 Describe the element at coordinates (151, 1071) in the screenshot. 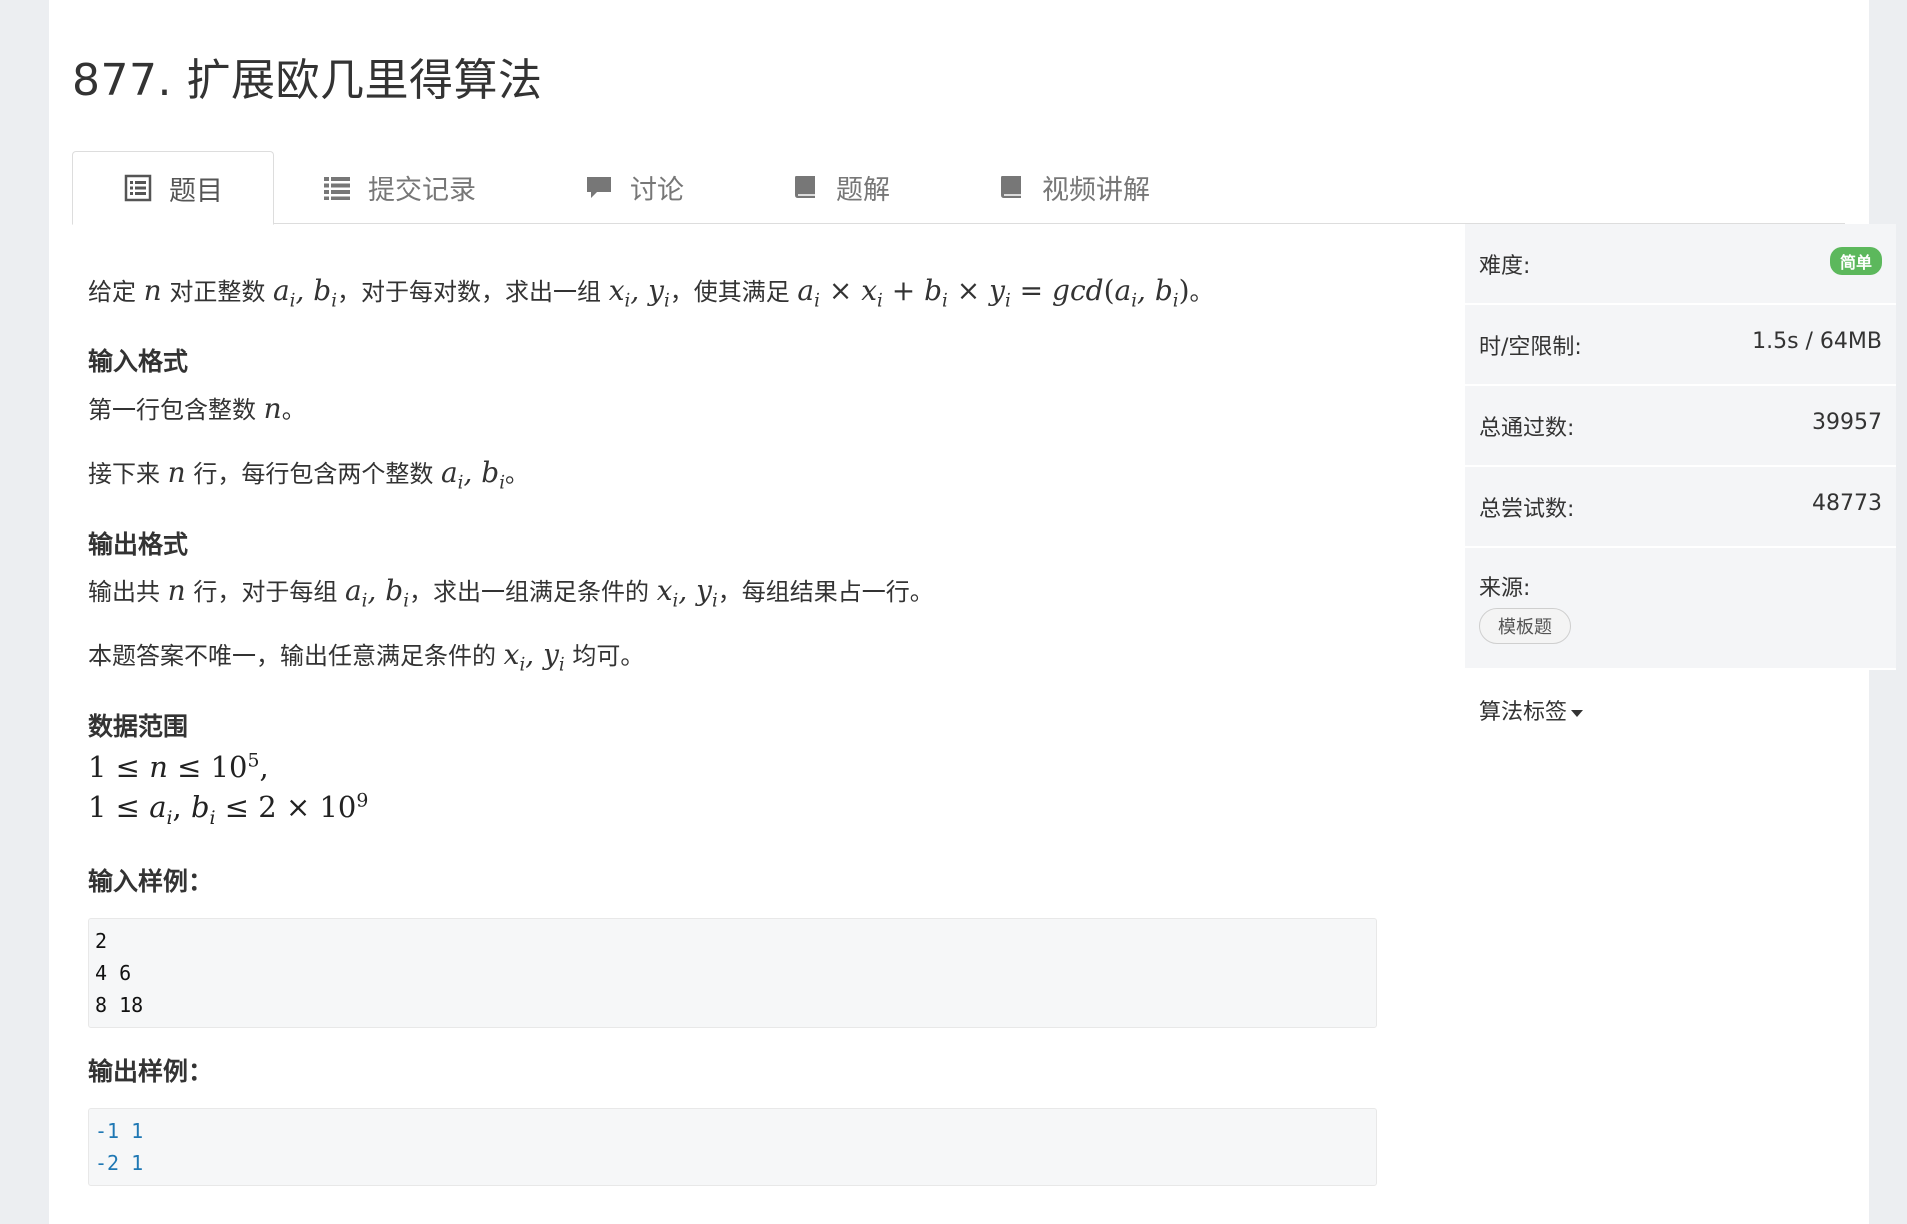

I see `sample-output-heading: 输出样例：` at that location.